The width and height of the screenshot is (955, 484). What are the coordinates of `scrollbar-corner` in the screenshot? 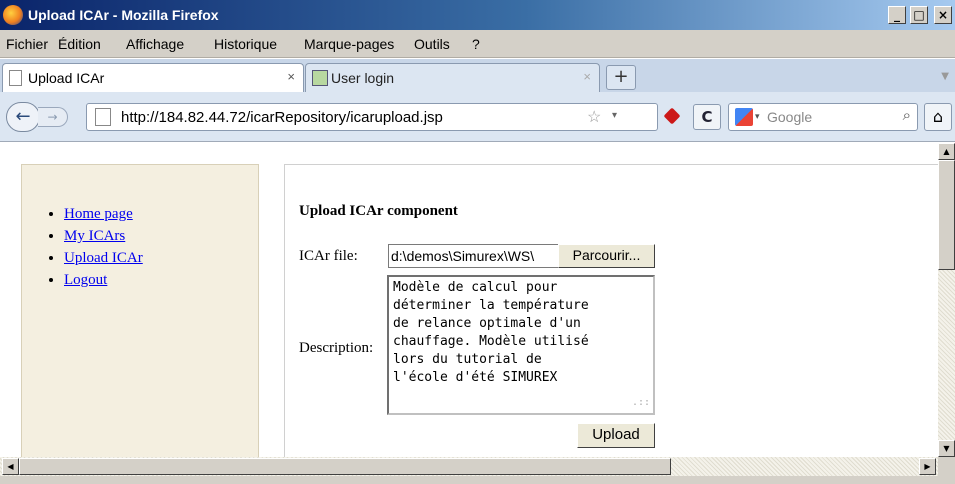 It's located at (946, 466).